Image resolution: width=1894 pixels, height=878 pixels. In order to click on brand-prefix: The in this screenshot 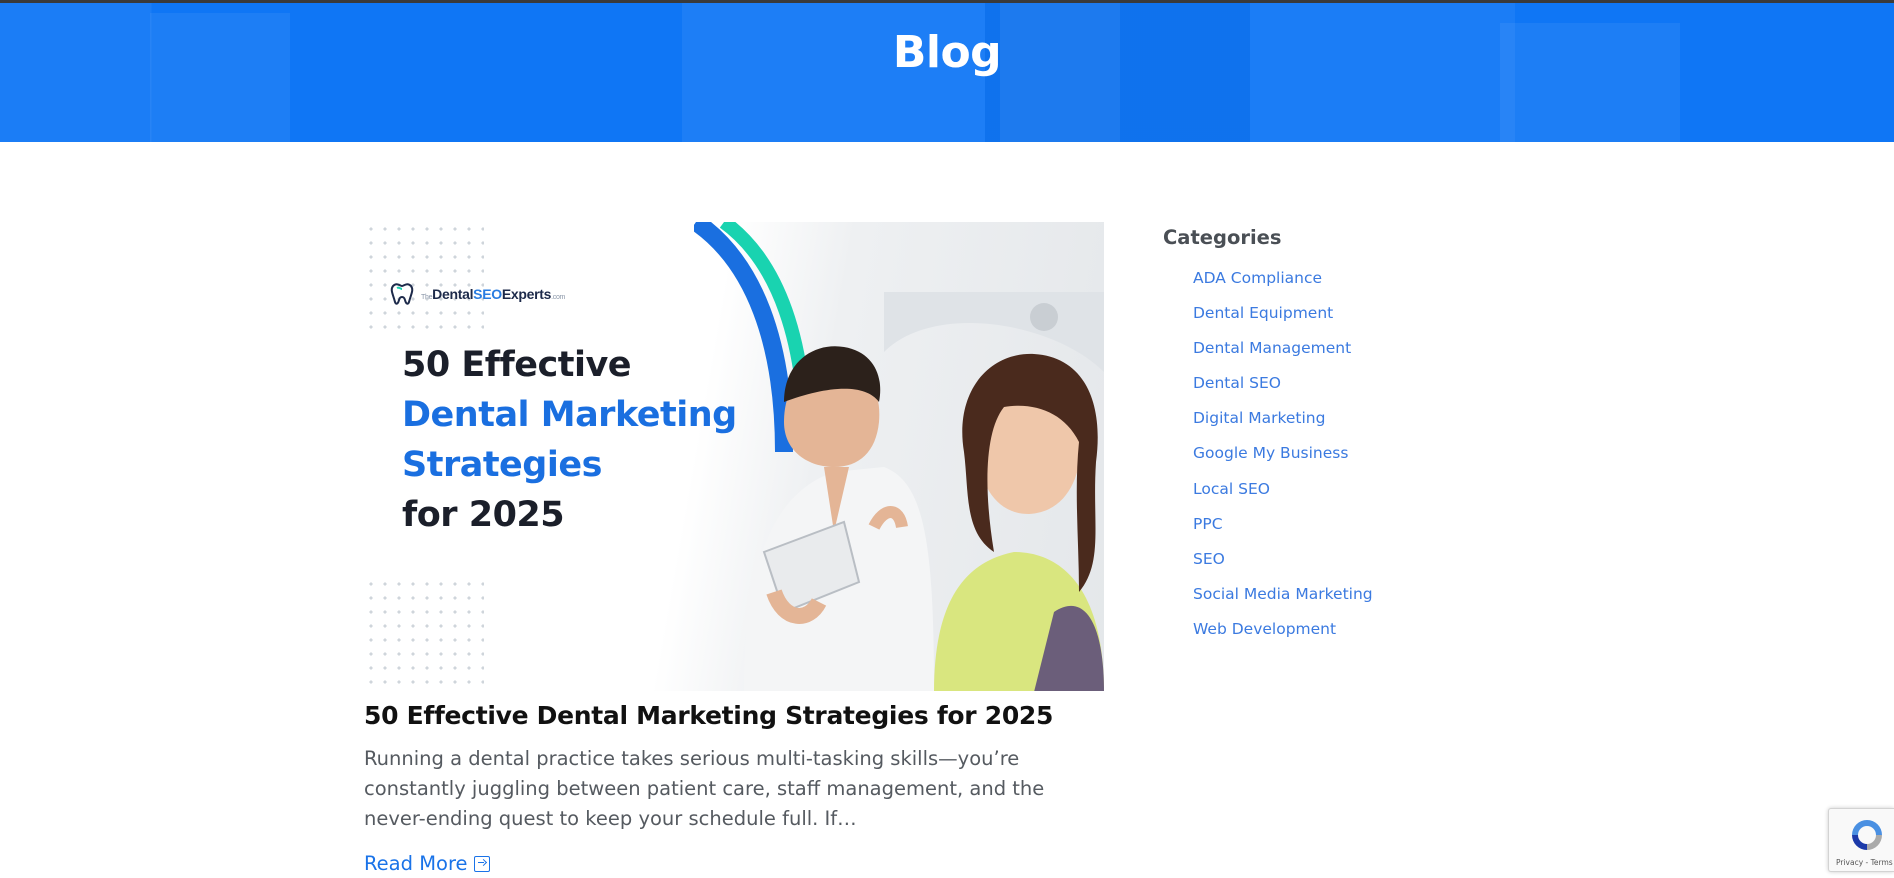, I will do `click(427, 297)`.